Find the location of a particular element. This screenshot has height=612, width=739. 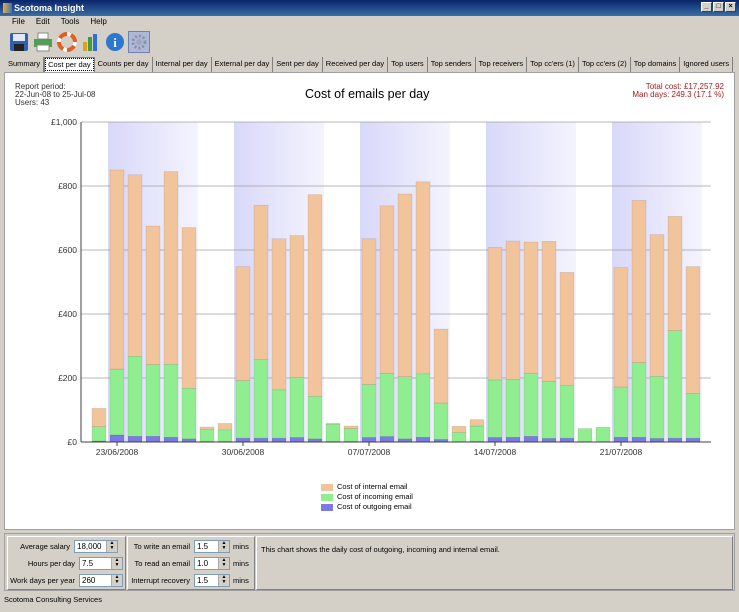

minimize-button: _ is located at coordinates (706, 7).